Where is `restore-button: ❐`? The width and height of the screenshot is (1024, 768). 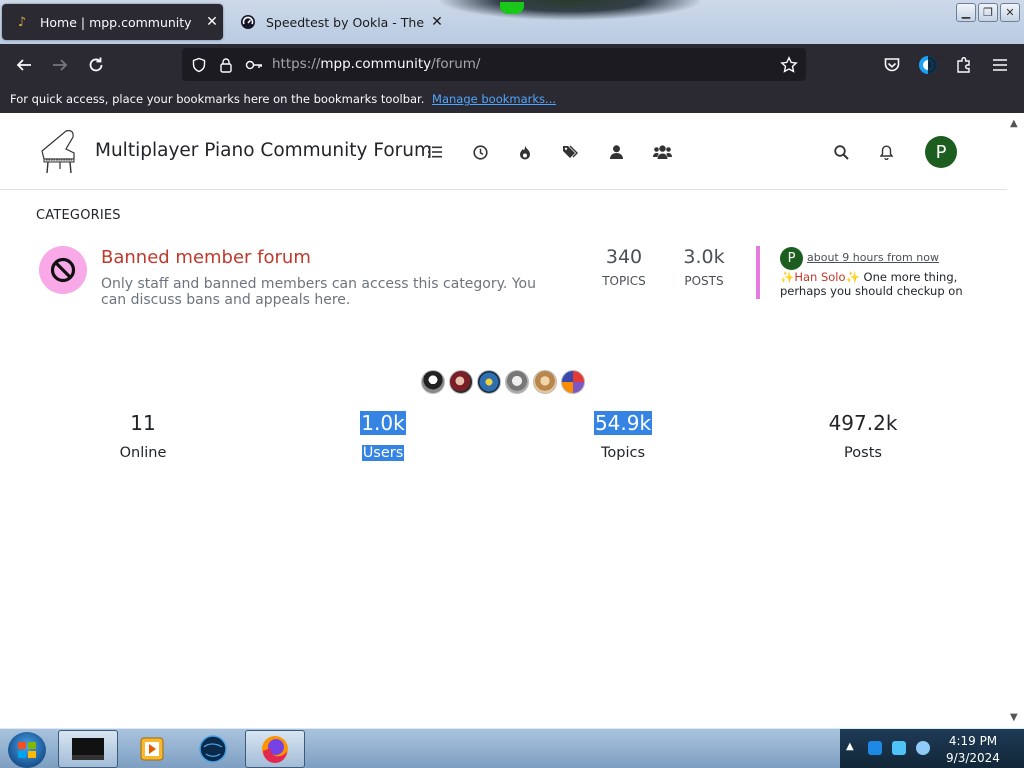
restore-button: ❐ is located at coordinates (988, 12).